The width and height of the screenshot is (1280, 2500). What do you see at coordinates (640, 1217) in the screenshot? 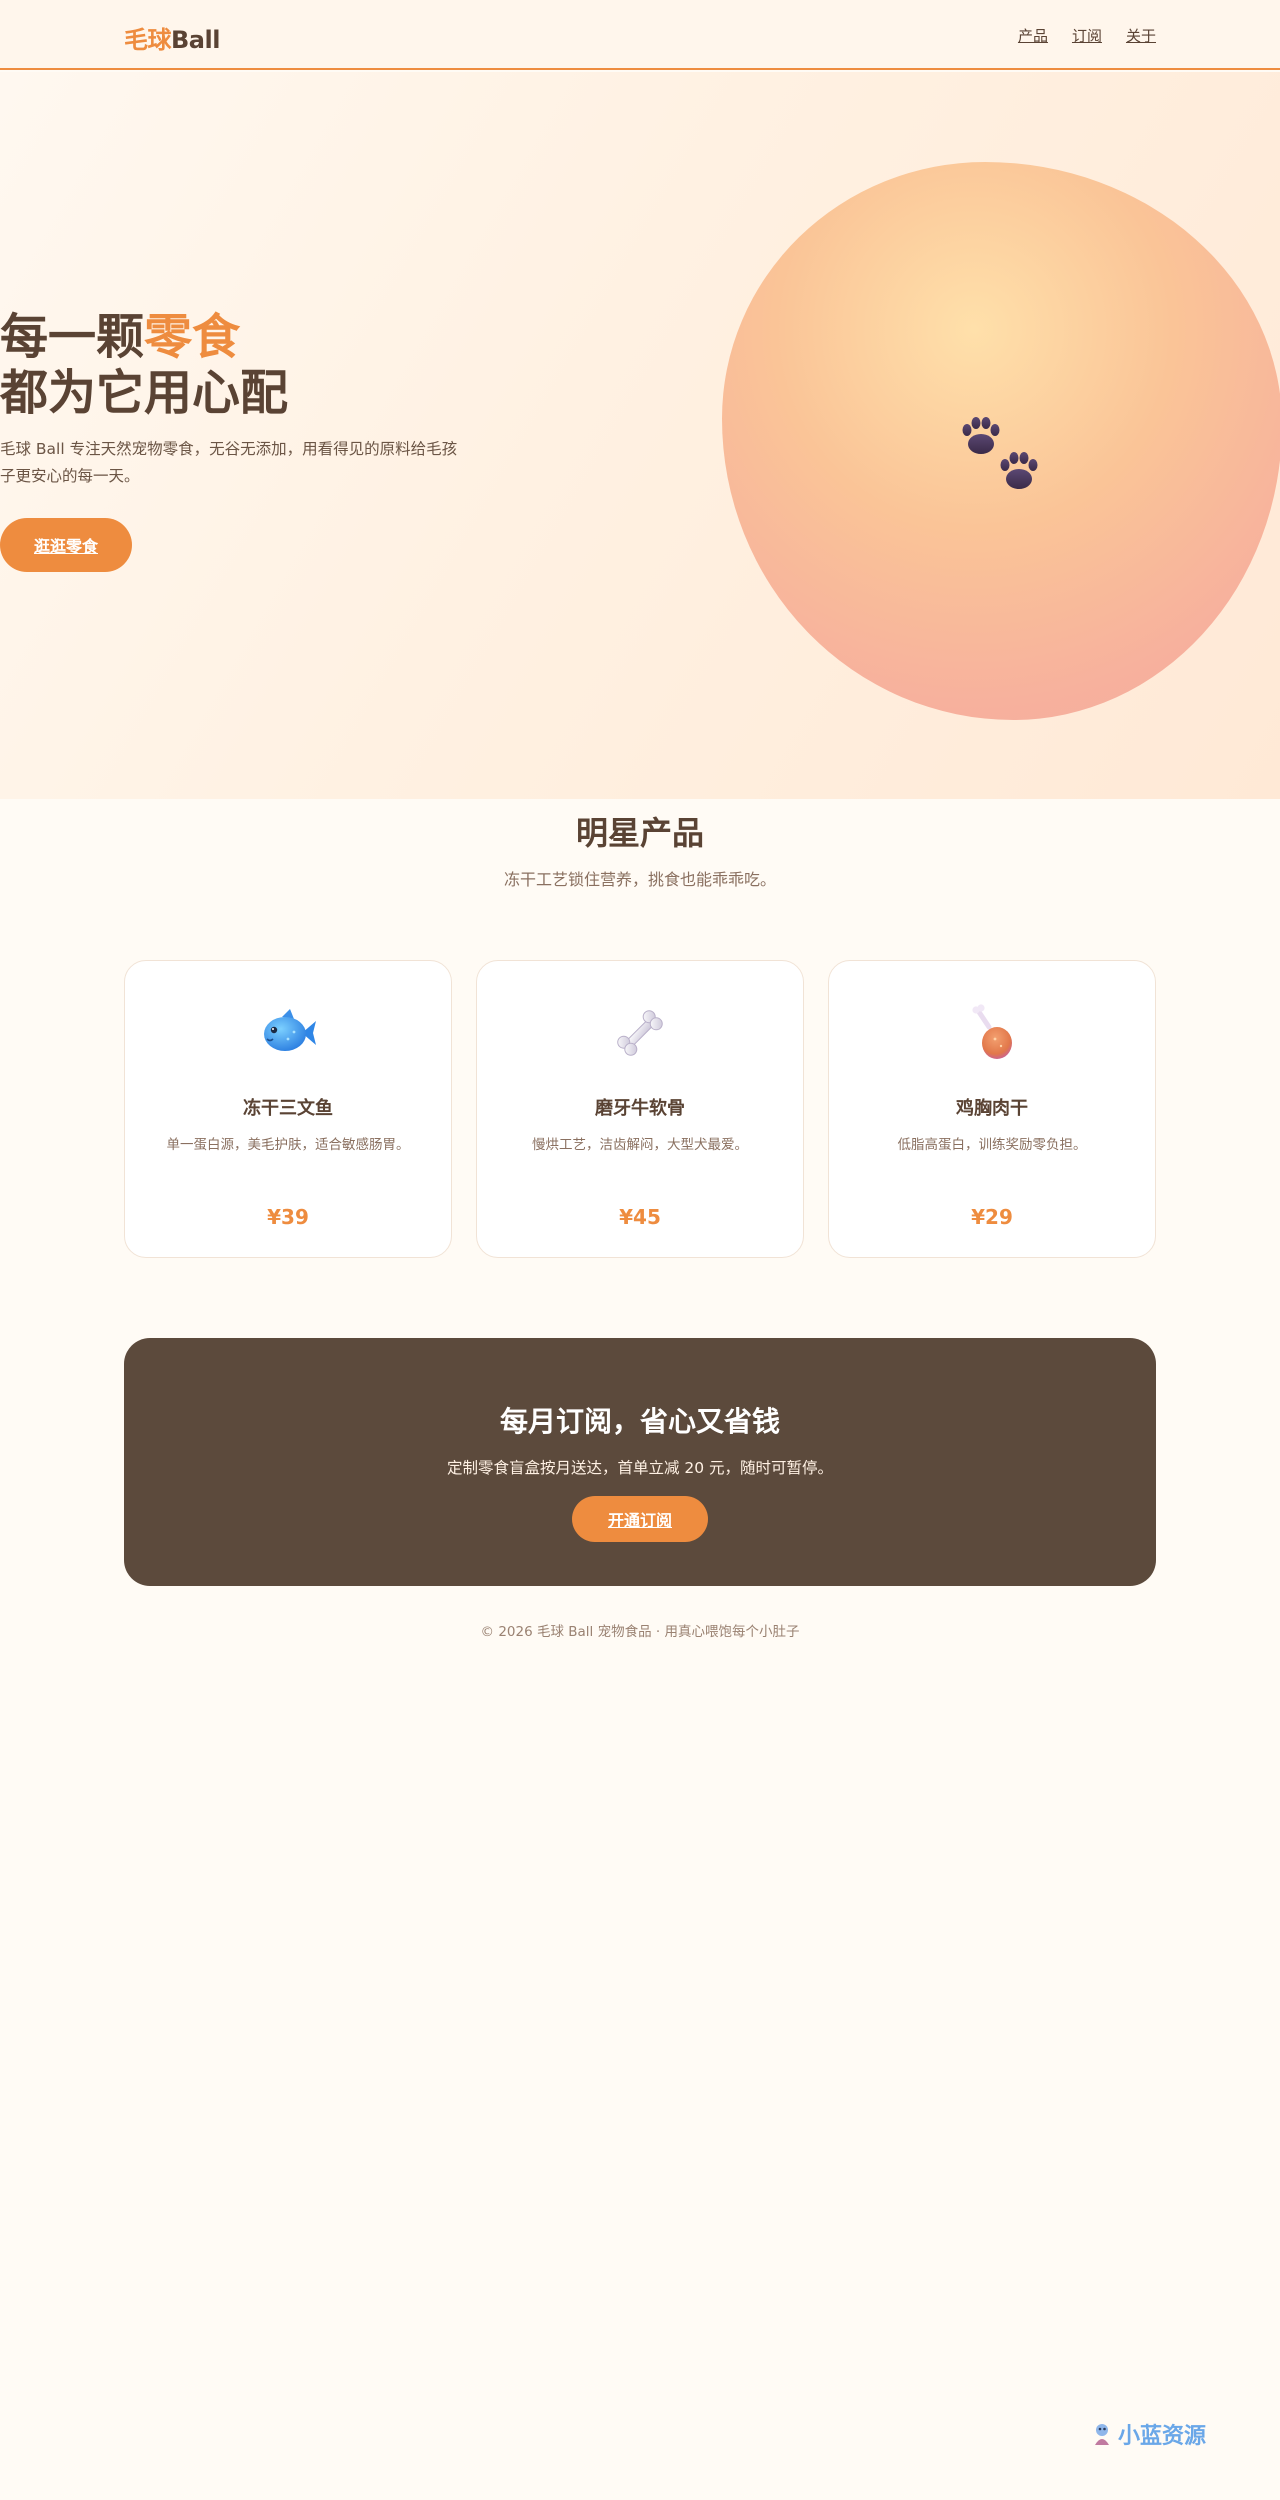
I see `product-price: ¥45` at bounding box center [640, 1217].